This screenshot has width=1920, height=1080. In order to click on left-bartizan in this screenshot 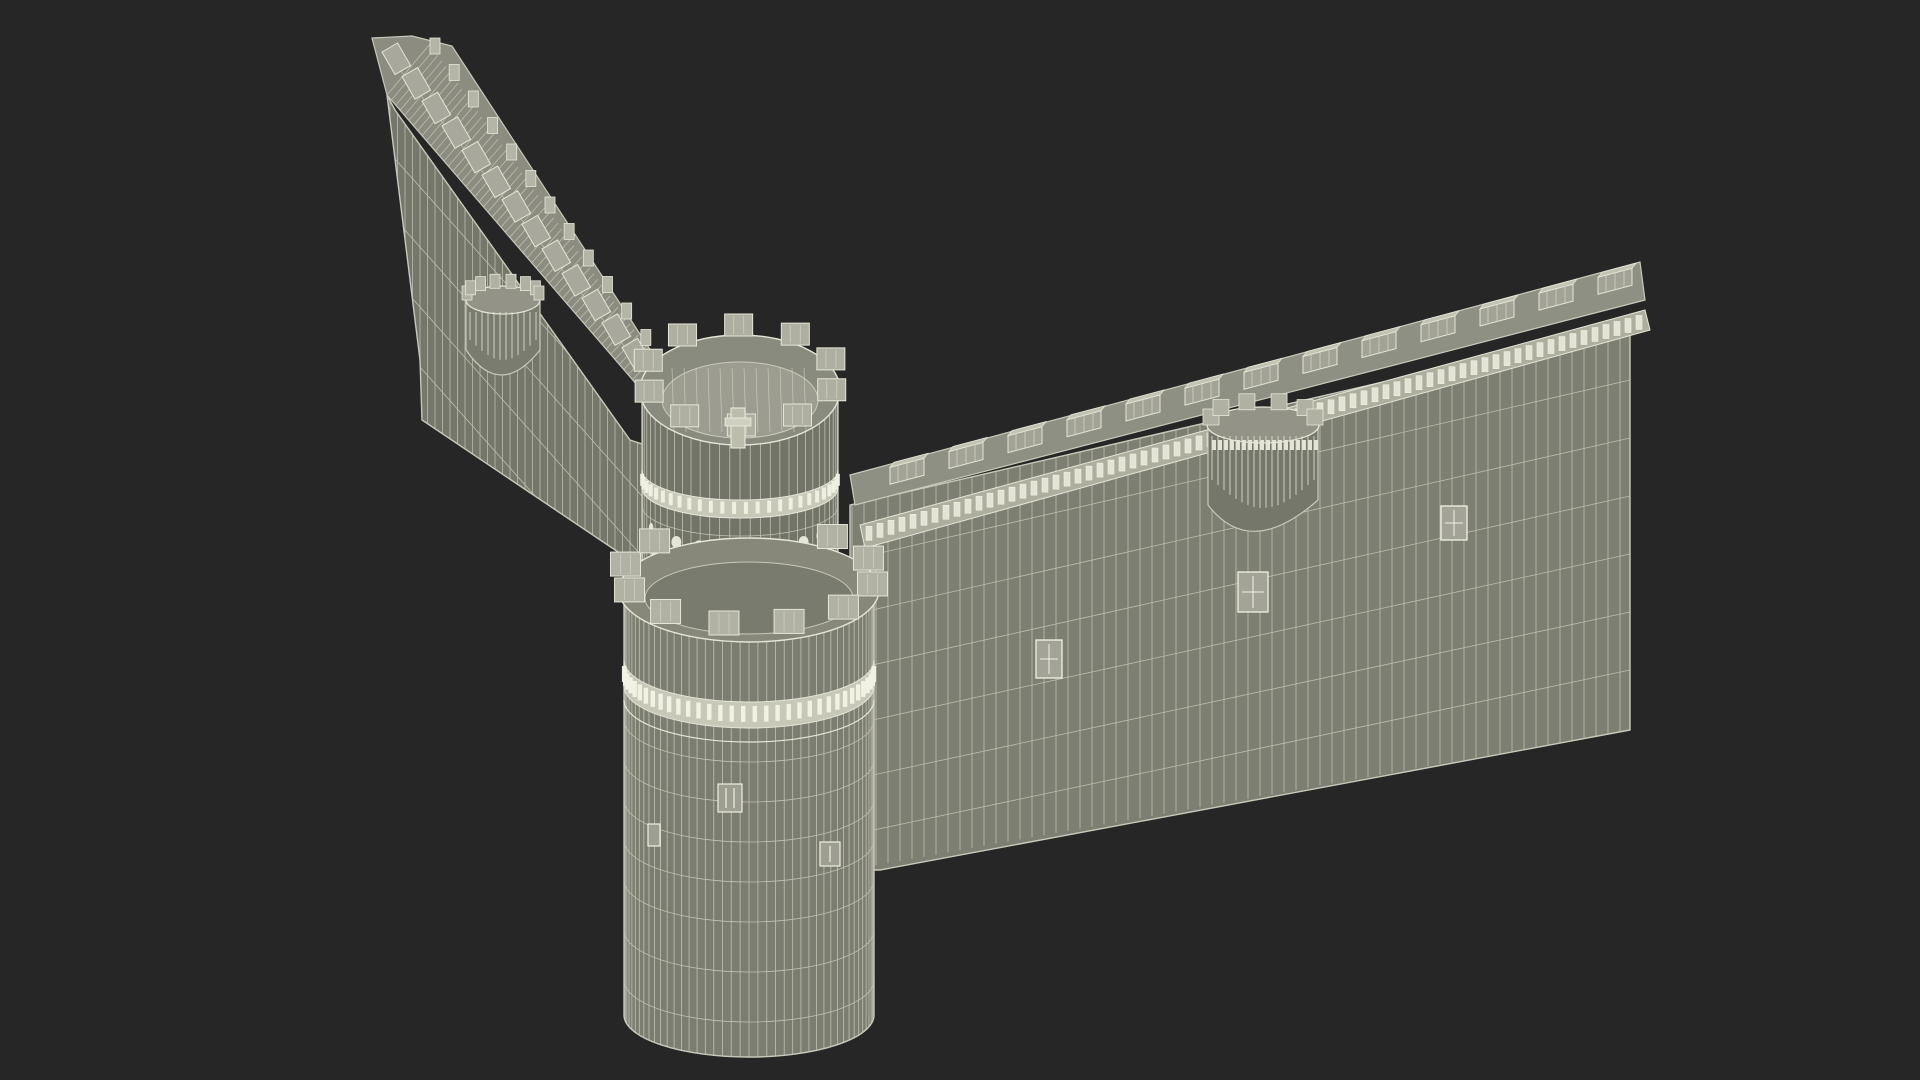, I will do `click(503, 324)`.